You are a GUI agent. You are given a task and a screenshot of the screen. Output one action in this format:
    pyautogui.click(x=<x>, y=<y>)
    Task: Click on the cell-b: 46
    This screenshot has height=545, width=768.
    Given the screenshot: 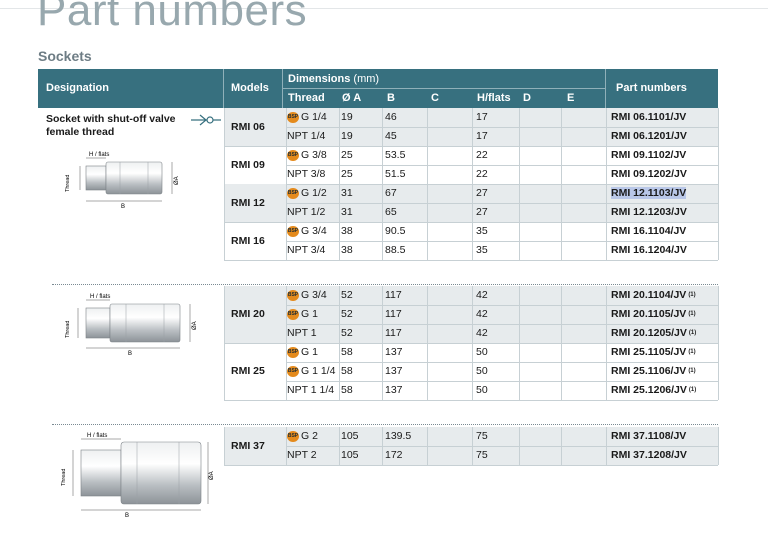 What is the action you would take?
    pyautogui.click(x=391, y=117)
    